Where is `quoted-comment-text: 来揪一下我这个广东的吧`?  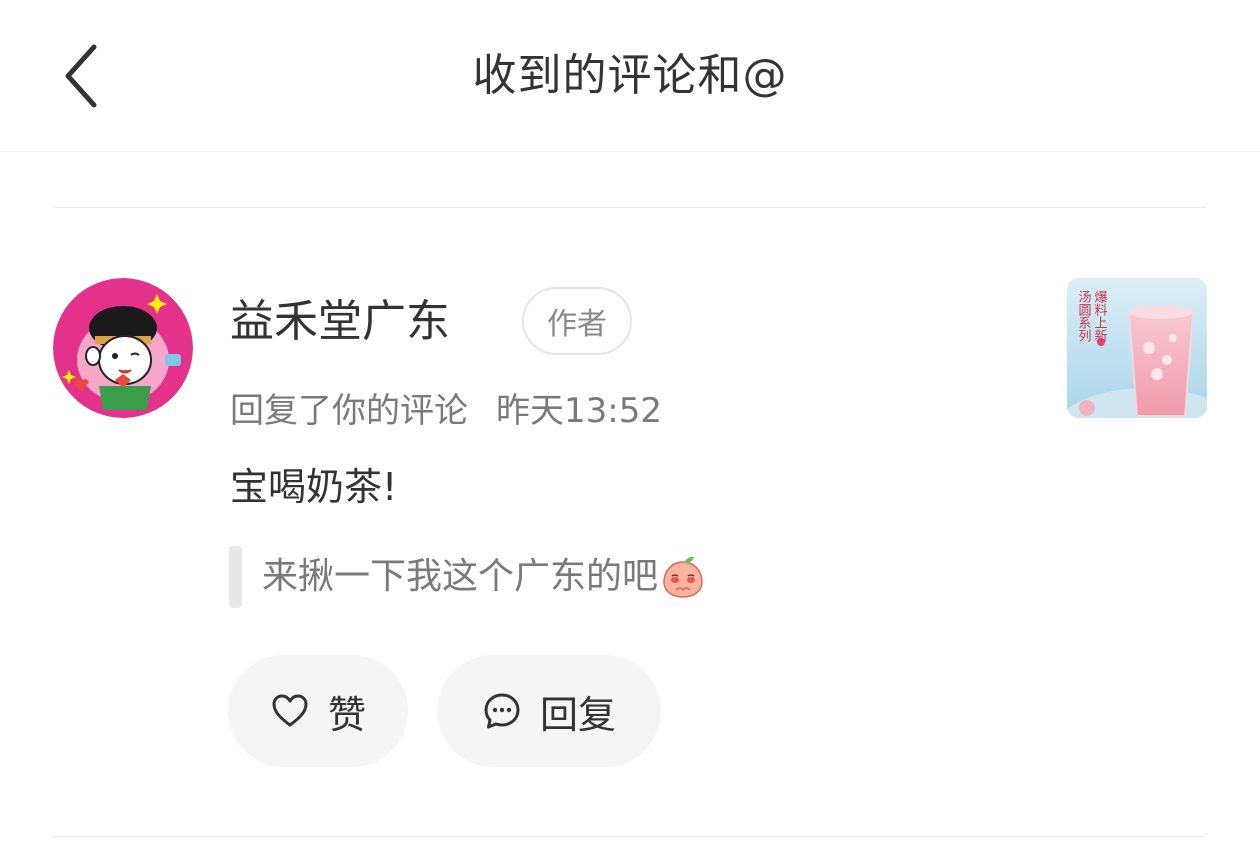 quoted-comment-text: 来揪一下我这个广东的吧 is located at coordinates (460, 576).